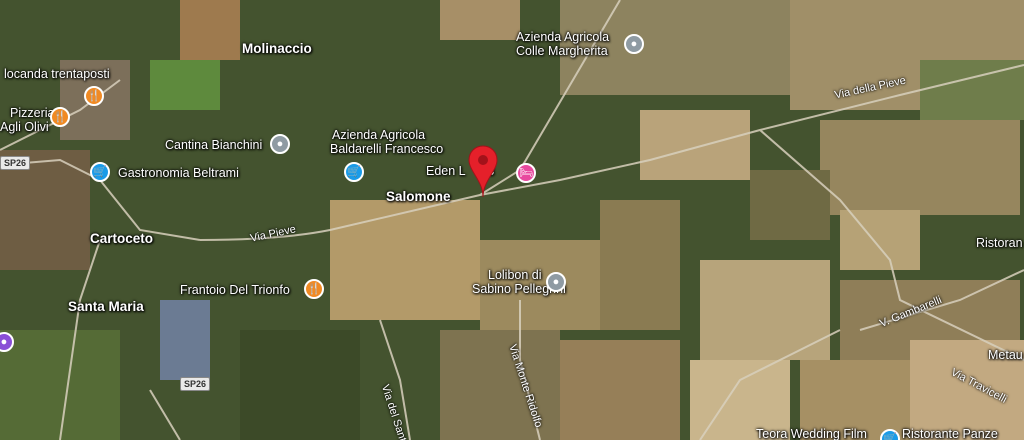  I want to click on poi-label-frantoio-del-trionfo: Frantoio Del Trionfo, so click(235, 290).